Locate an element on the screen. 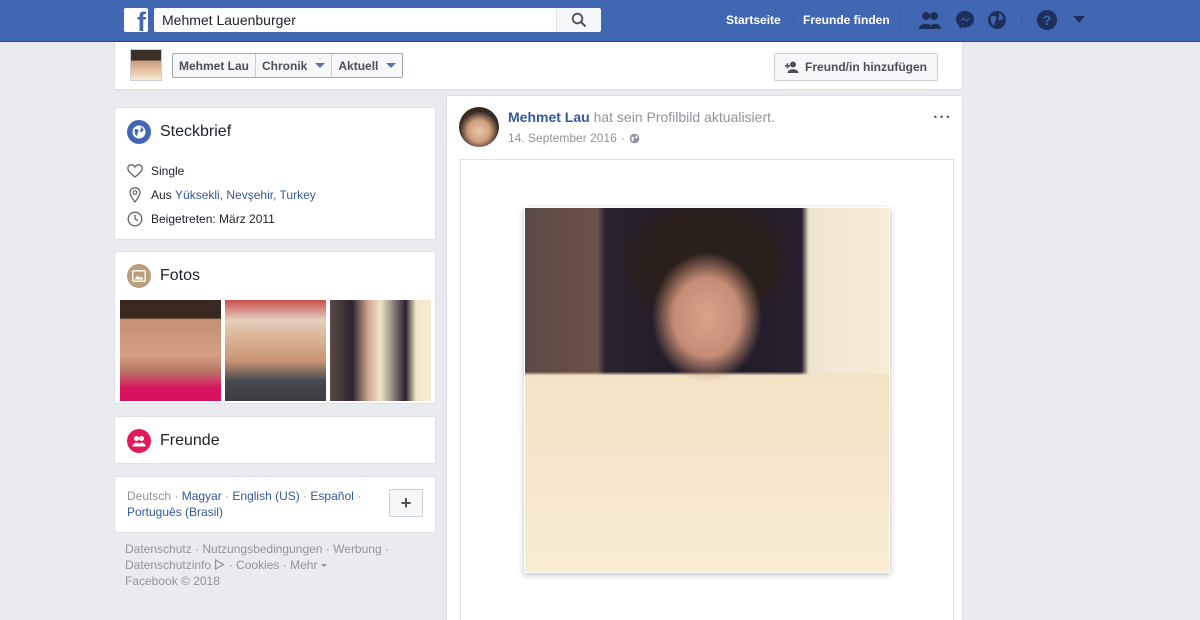 Image resolution: width=1200 pixels, height=620 pixels. footer-link: Nutzungsbedingungen is located at coordinates (262, 549).